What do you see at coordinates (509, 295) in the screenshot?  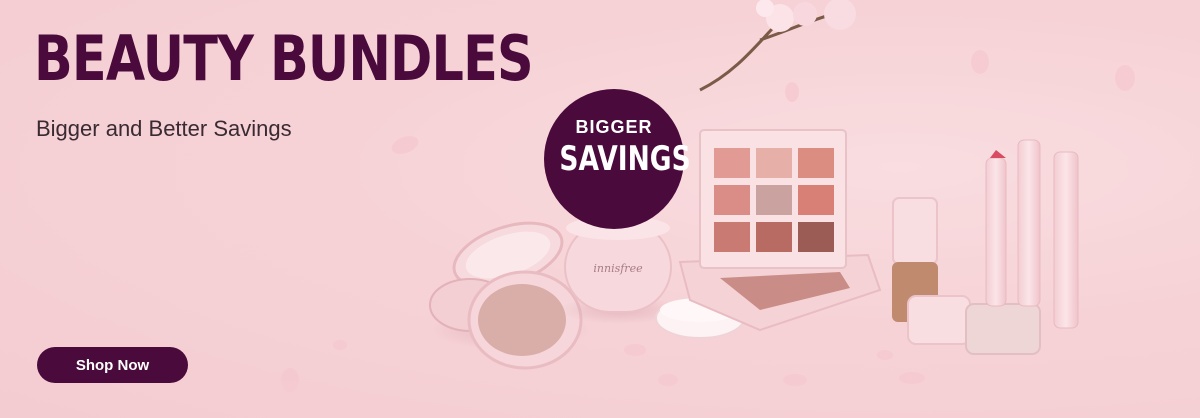 I see `compact-mirror` at bounding box center [509, 295].